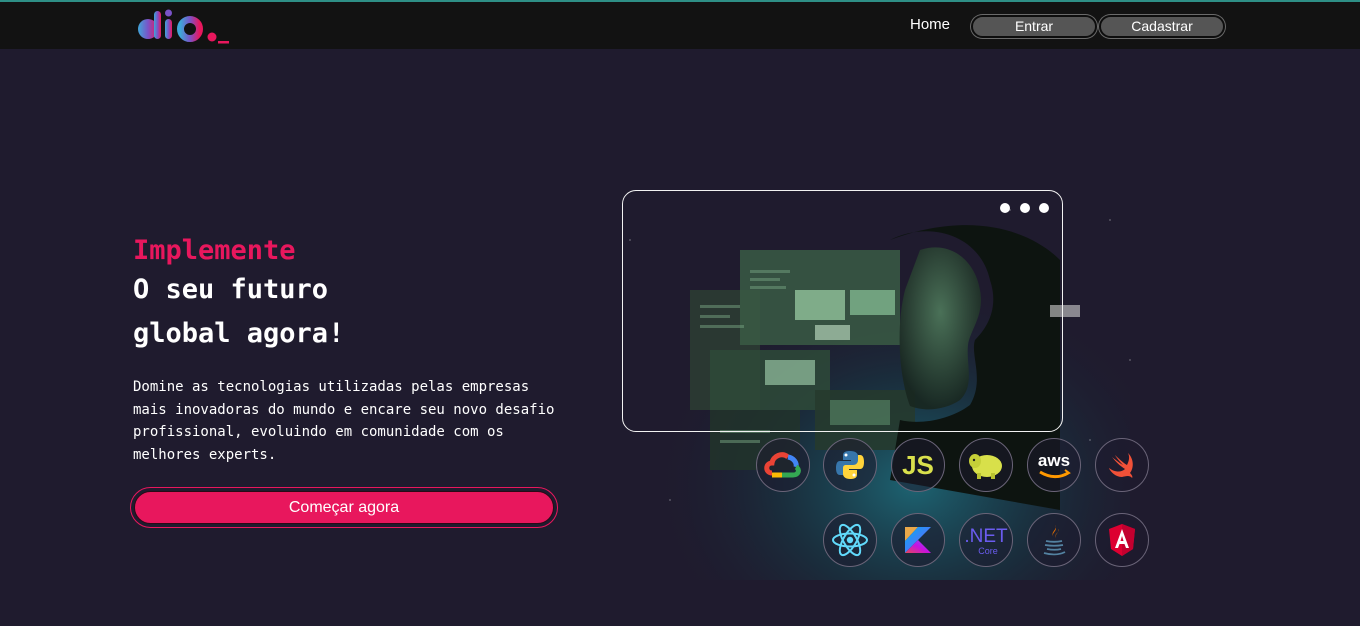 The width and height of the screenshot is (1360, 626). What do you see at coordinates (214, 250) in the screenshot?
I see `hero-accent-heading: Implemente` at bounding box center [214, 250].